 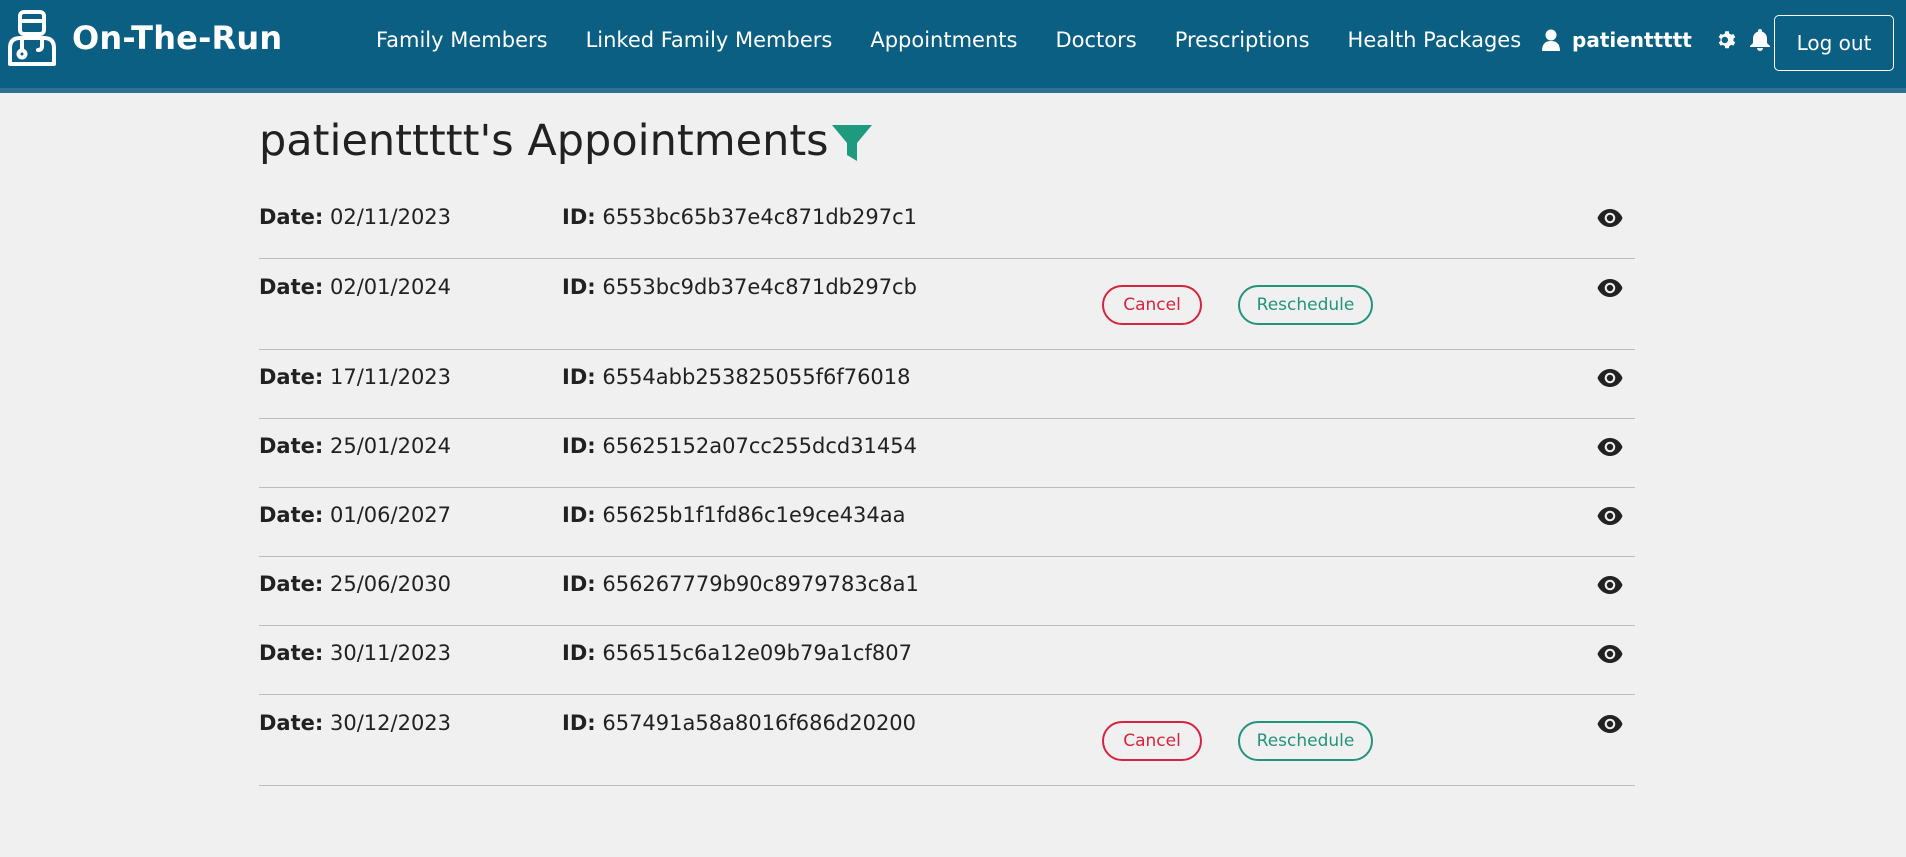 I want to click on appointment-date: Date: 02/11/2023, so click(x=355, y=217).